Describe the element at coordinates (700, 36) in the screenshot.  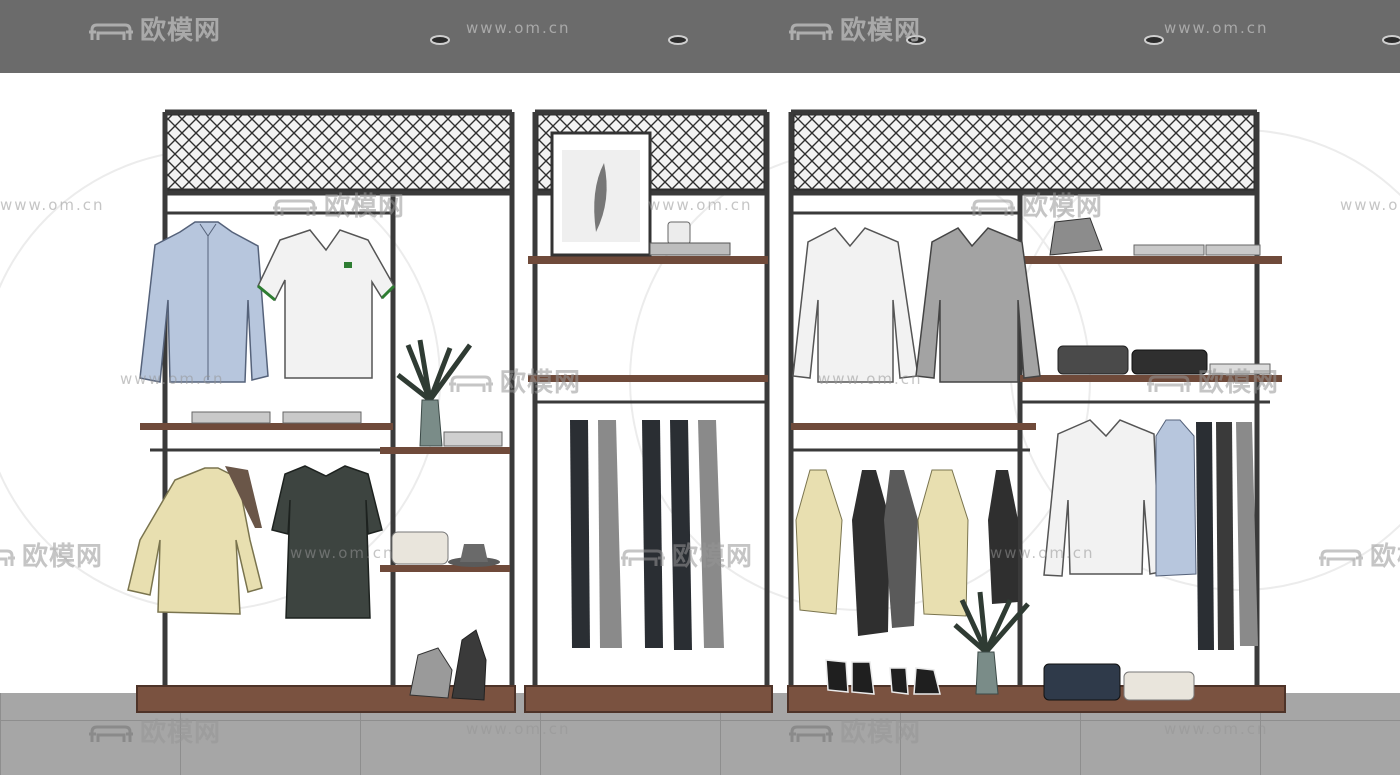
I see `ceiling` at that location.